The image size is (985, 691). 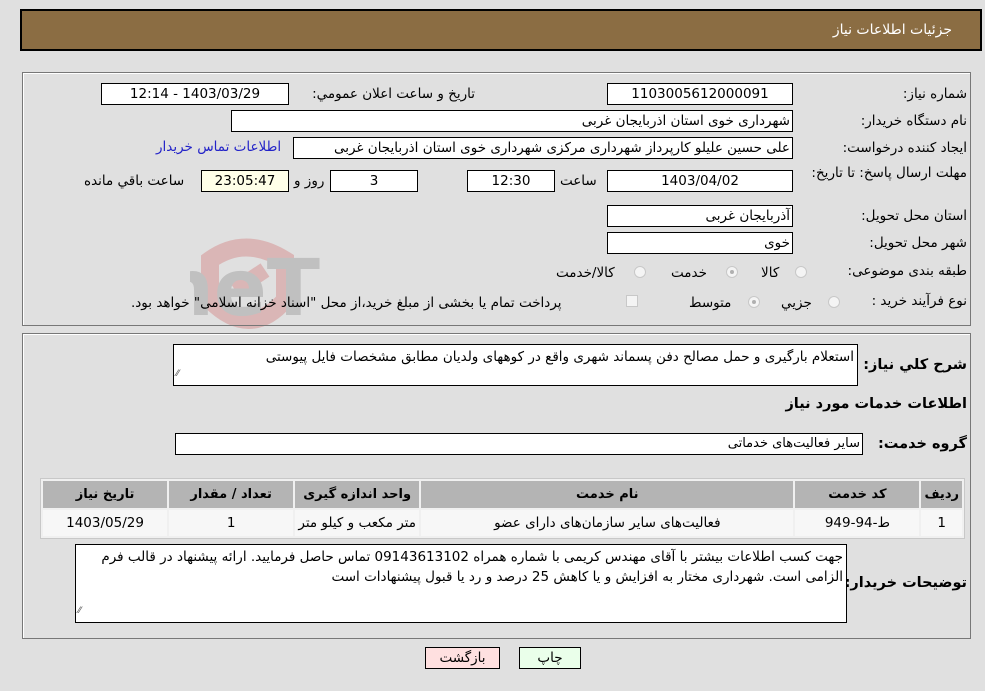 What do you see at coordinates (918, 243) in the screenshot?
I see `delivery-city-label: شهر محل تحویل:` at bounding box center [918, 243].